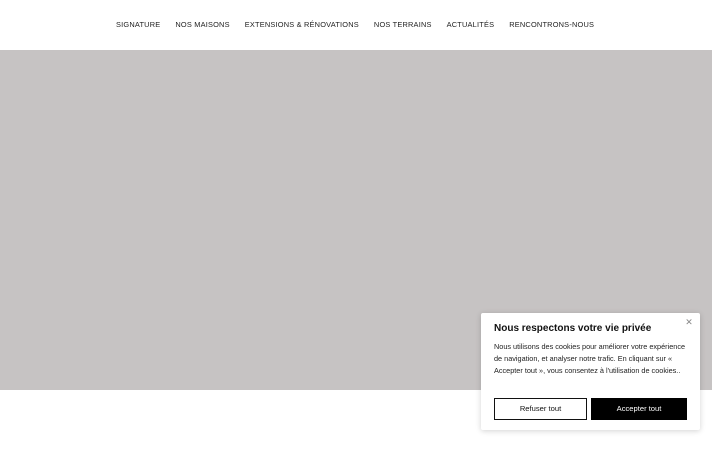 Image resolution: width=720 pixels, height=450 pixels. What do you see at coordinates (138, 24) in the screenshot?
I see `nav-item-signature: SIGNATURE` at bounding box center [138, 24].